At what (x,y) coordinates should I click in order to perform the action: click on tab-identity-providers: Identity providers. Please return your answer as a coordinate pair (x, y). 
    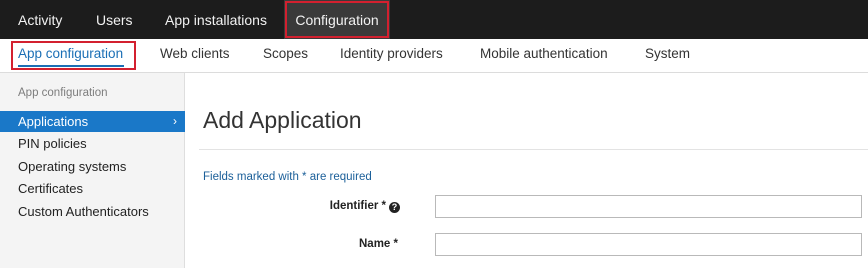
    Looking at the image, I should click on (391, 55).